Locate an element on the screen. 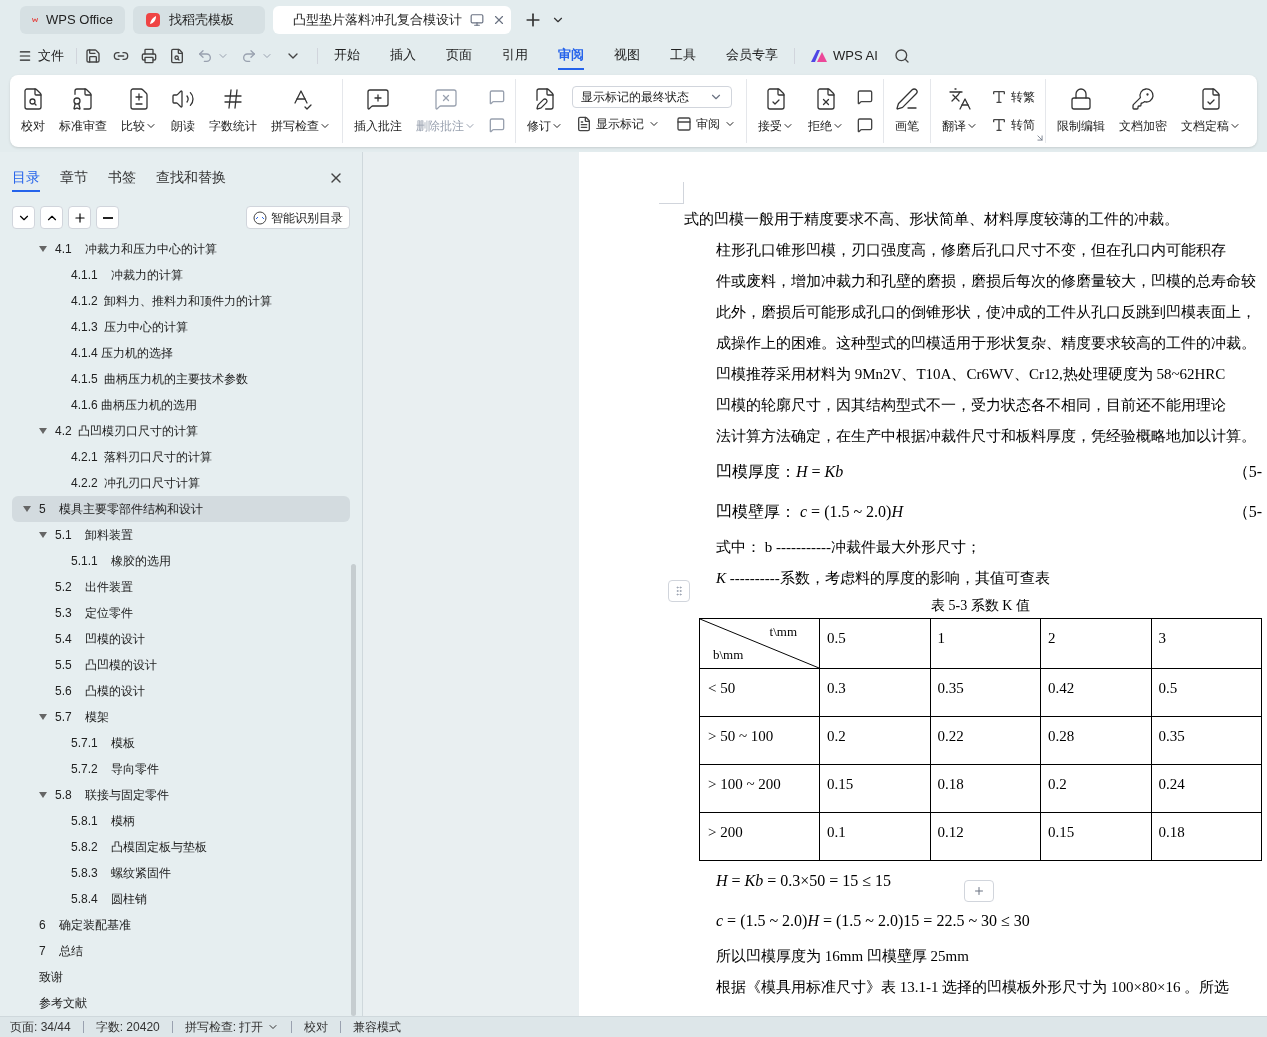 Image resolution: width=1267 pixels, height=1037 pixels. toc-item: 4.2.2 冲孔刃口尺寸计算 is located at coordinates (181, 483).